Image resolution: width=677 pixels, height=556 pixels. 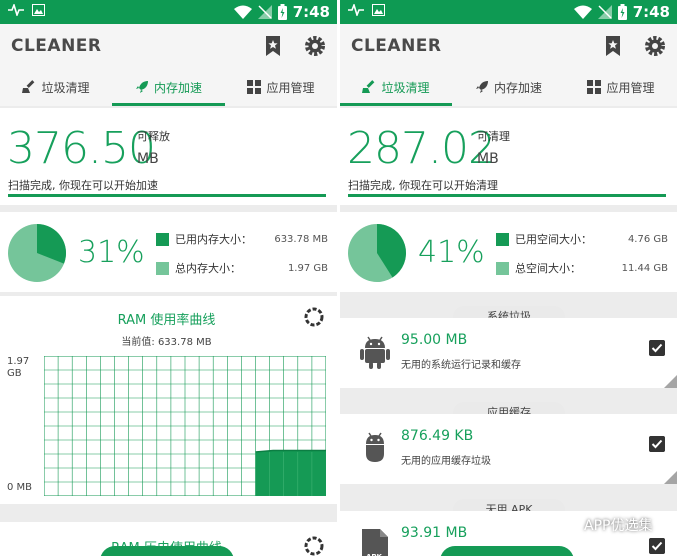 I want to click on ram-usage-area, so click(x=290, y=473).